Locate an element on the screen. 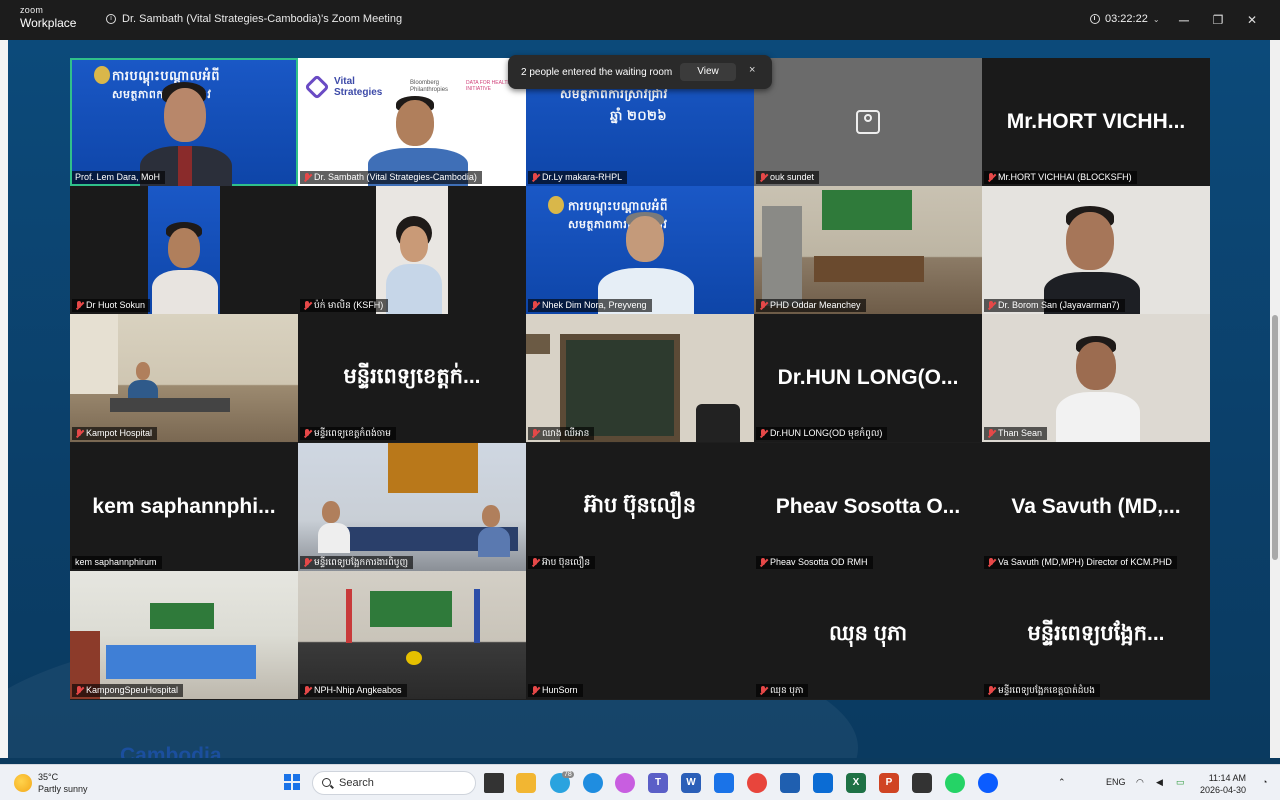  windows-start-icon is located at coordinates (292, 782).